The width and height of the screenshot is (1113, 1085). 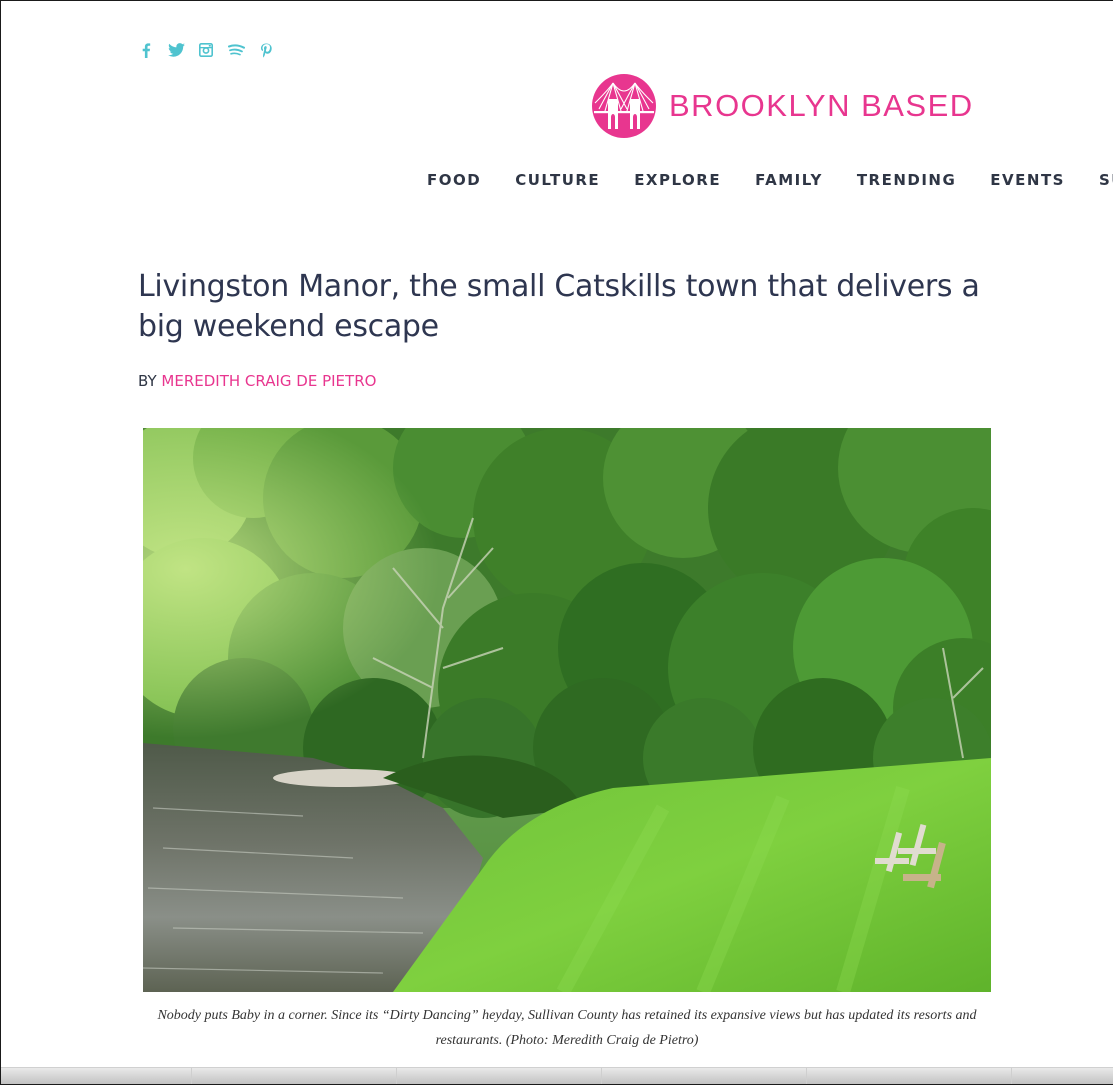 What do you see at coordinates (557, 1075) in the screenshot?
I see `bottom-bar` at bounding box center [557, 1075].